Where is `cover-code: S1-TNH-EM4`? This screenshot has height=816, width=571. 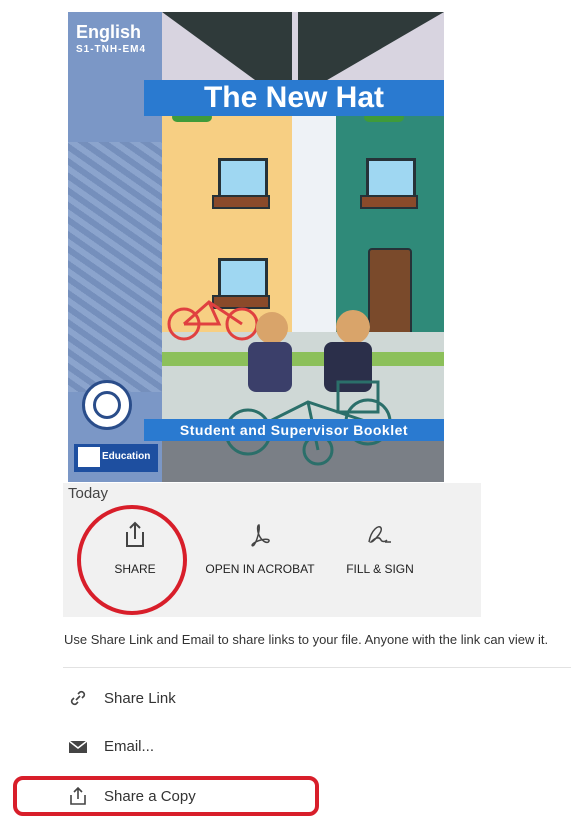
cover-code: S1-TNH-EM4 is located at coordinates (111, 49).